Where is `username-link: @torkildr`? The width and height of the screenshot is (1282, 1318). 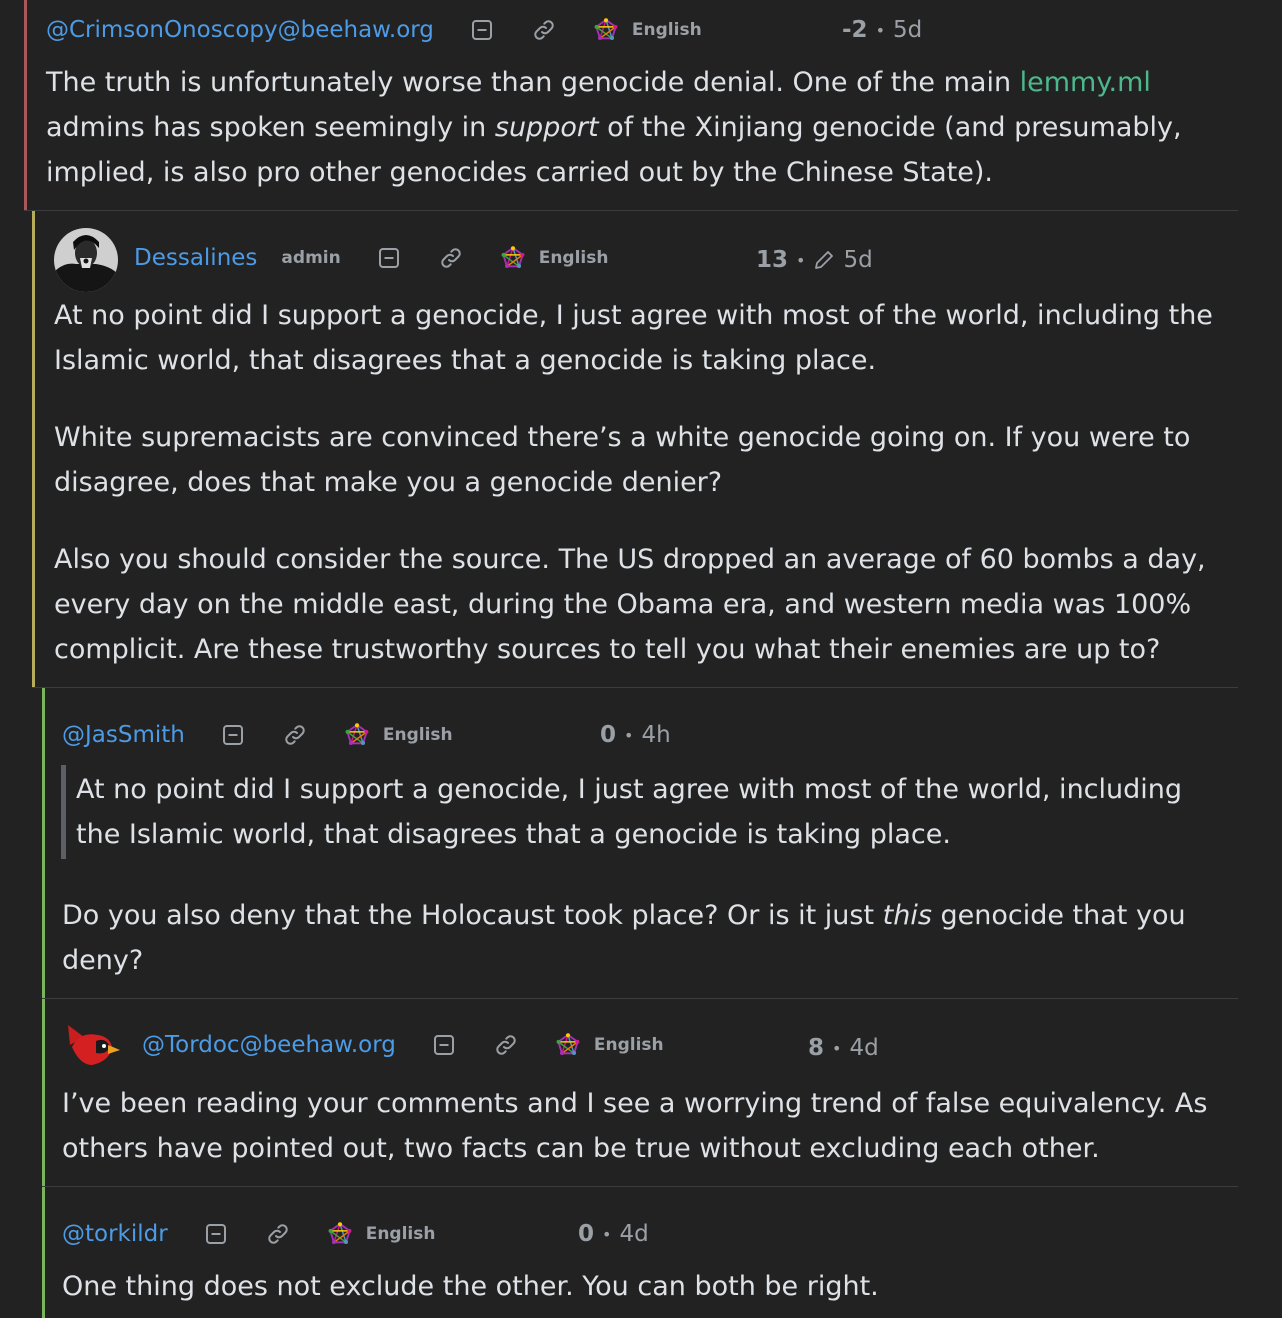
username-link: @torkildr is located at coordinates (115, 1234).